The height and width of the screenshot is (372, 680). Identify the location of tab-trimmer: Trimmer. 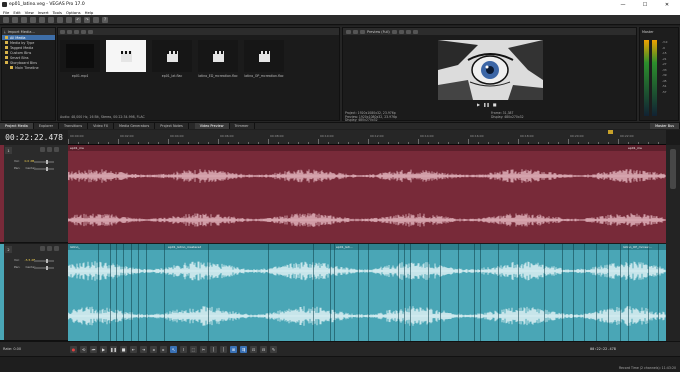
(242, 126).